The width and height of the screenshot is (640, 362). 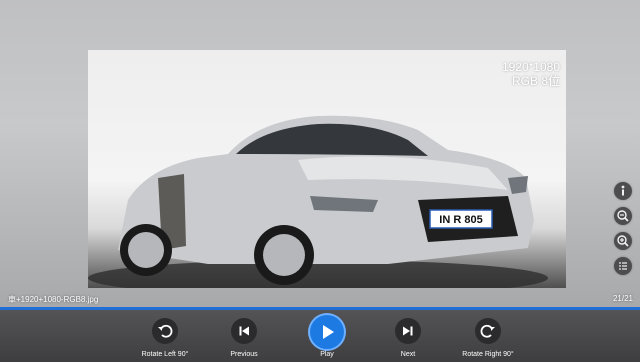 I want to click on image-counter: 21/21, so click(x=622, y=298).